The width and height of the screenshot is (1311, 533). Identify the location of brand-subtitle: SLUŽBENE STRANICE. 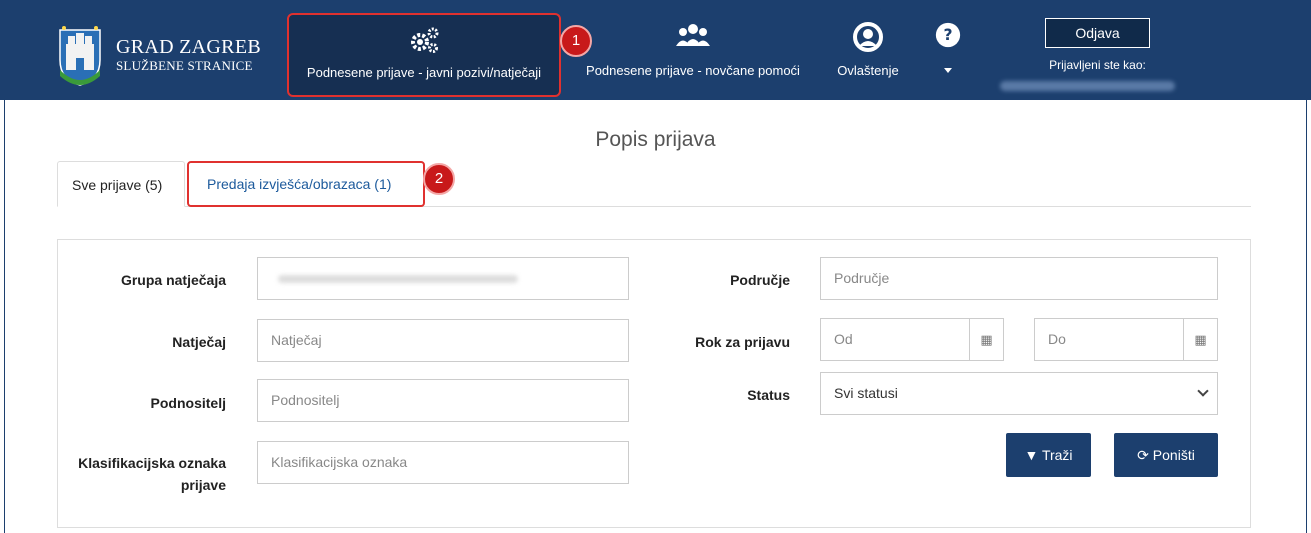
(184, 65).